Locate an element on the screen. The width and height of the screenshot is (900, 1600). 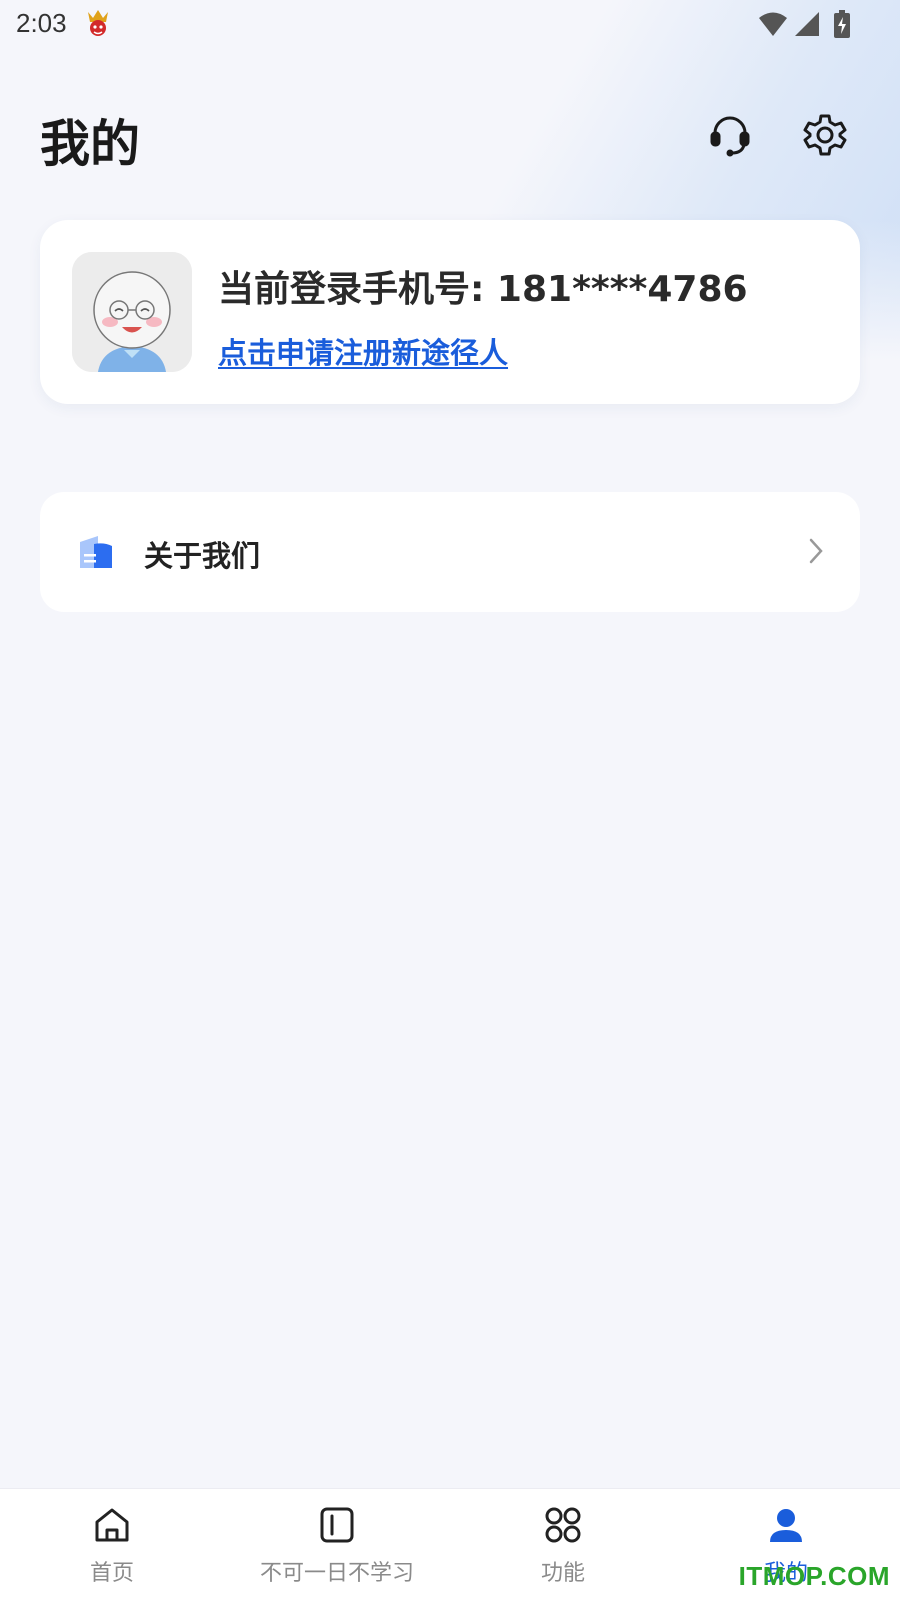
status-icons is located at coordinates (804, 26).